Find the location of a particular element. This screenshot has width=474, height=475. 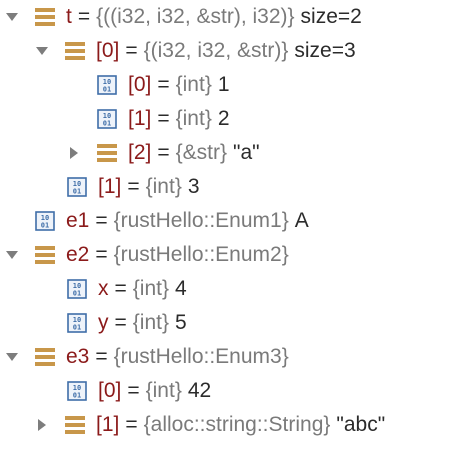

variable-name: x is located at coordinates (103, 288).